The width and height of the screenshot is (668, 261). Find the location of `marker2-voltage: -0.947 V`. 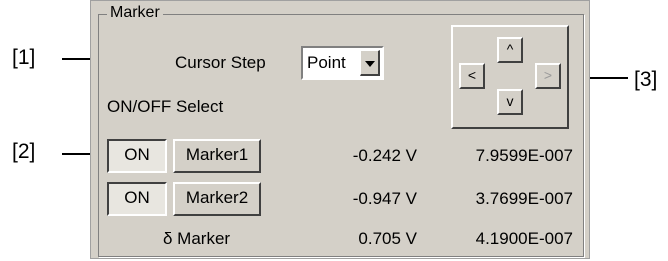

marker2-voltage: -0.947 V is located at coordinates (384, 198).